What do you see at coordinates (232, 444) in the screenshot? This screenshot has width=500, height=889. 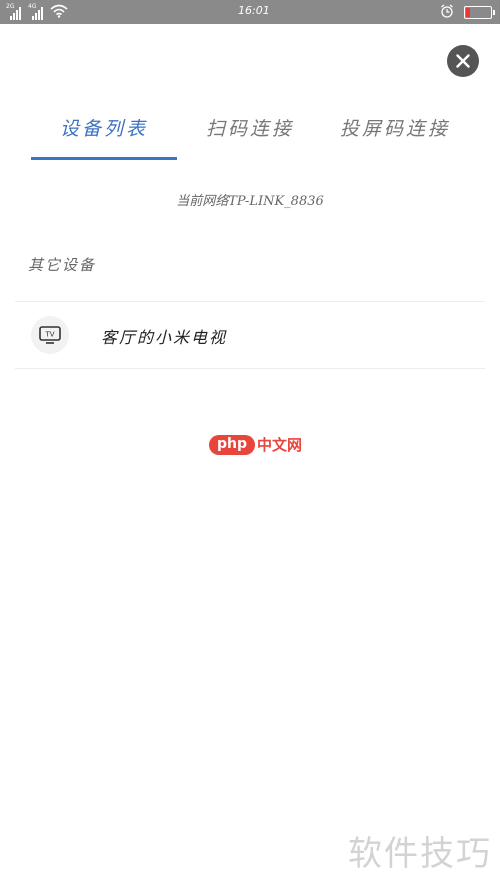 I see `php-logo-pill: php` at bounding box center [232, 444].